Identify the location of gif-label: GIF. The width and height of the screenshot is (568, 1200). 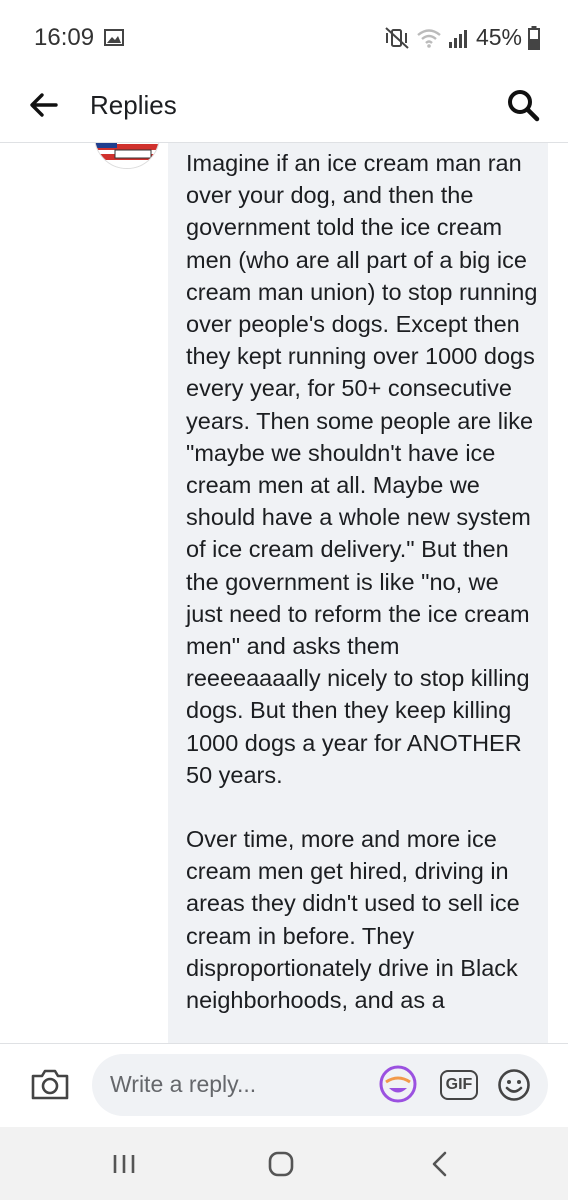
(459, 1084).